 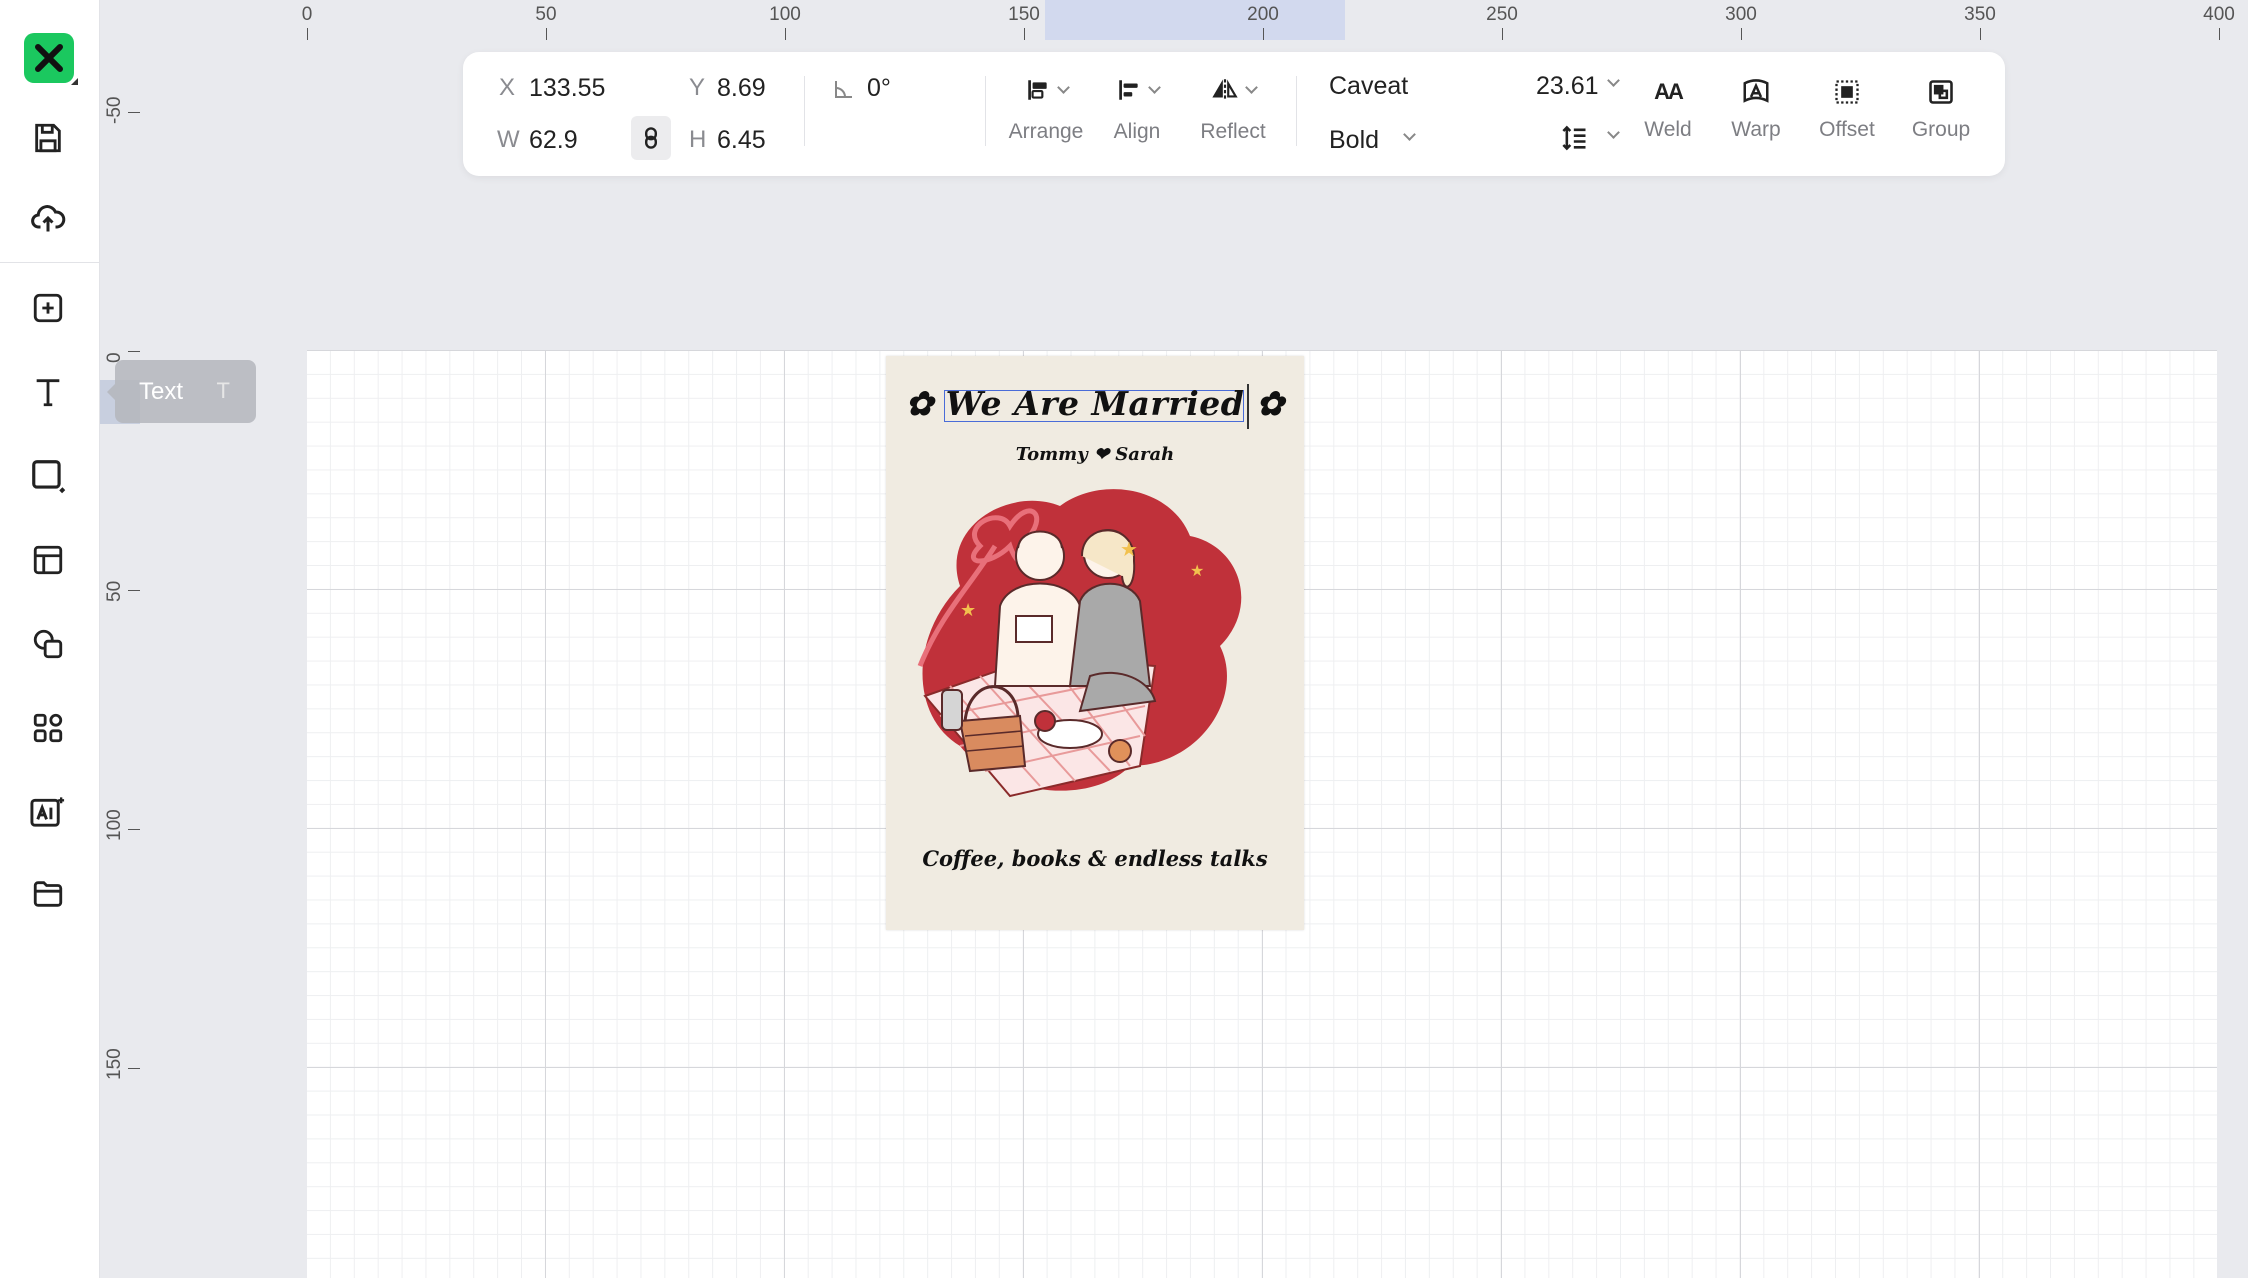 I want to click on ruler-top-label: 250, so click(x=1502, y=14).